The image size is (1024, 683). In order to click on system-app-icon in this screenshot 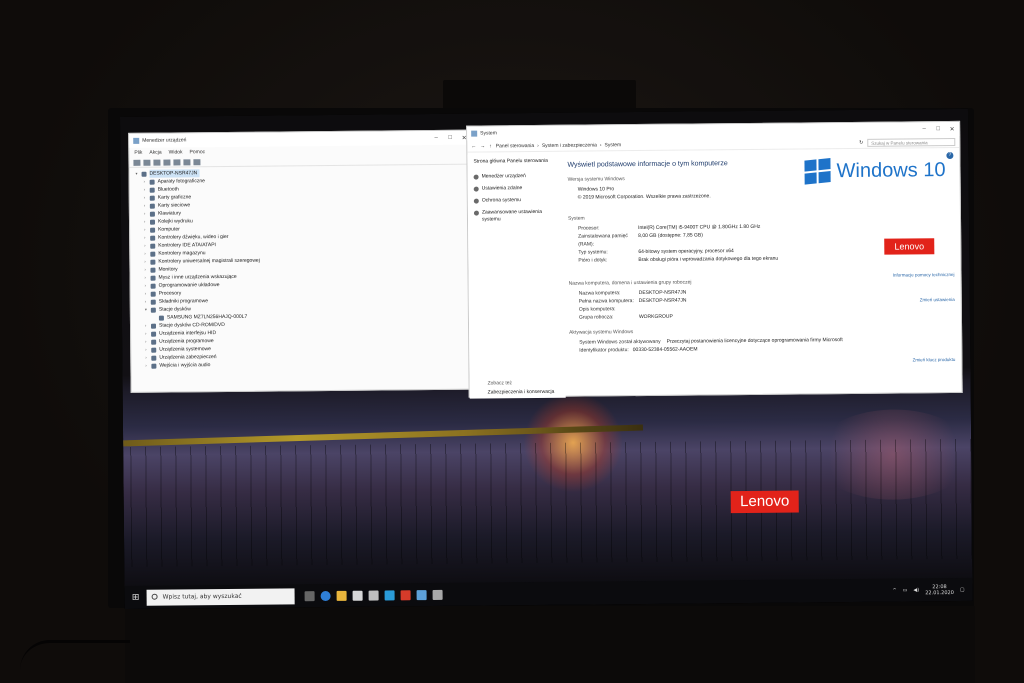, I will do `click(421, 594)`.